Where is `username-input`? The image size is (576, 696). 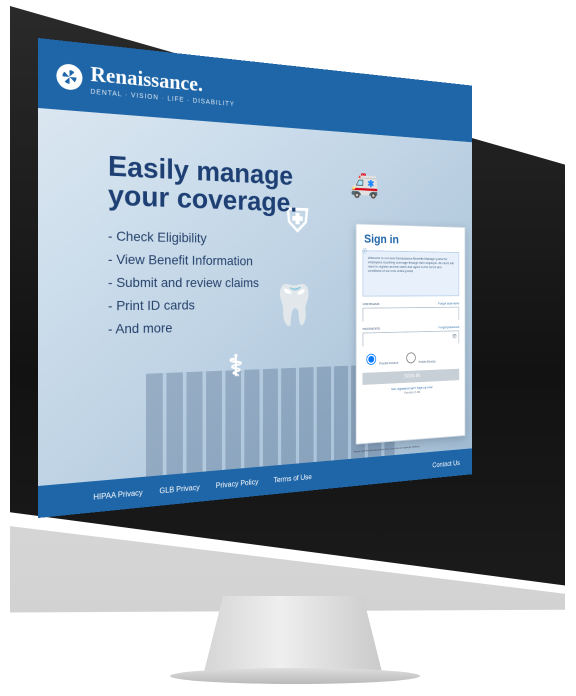
username-input is located at coordinates (410, 318).